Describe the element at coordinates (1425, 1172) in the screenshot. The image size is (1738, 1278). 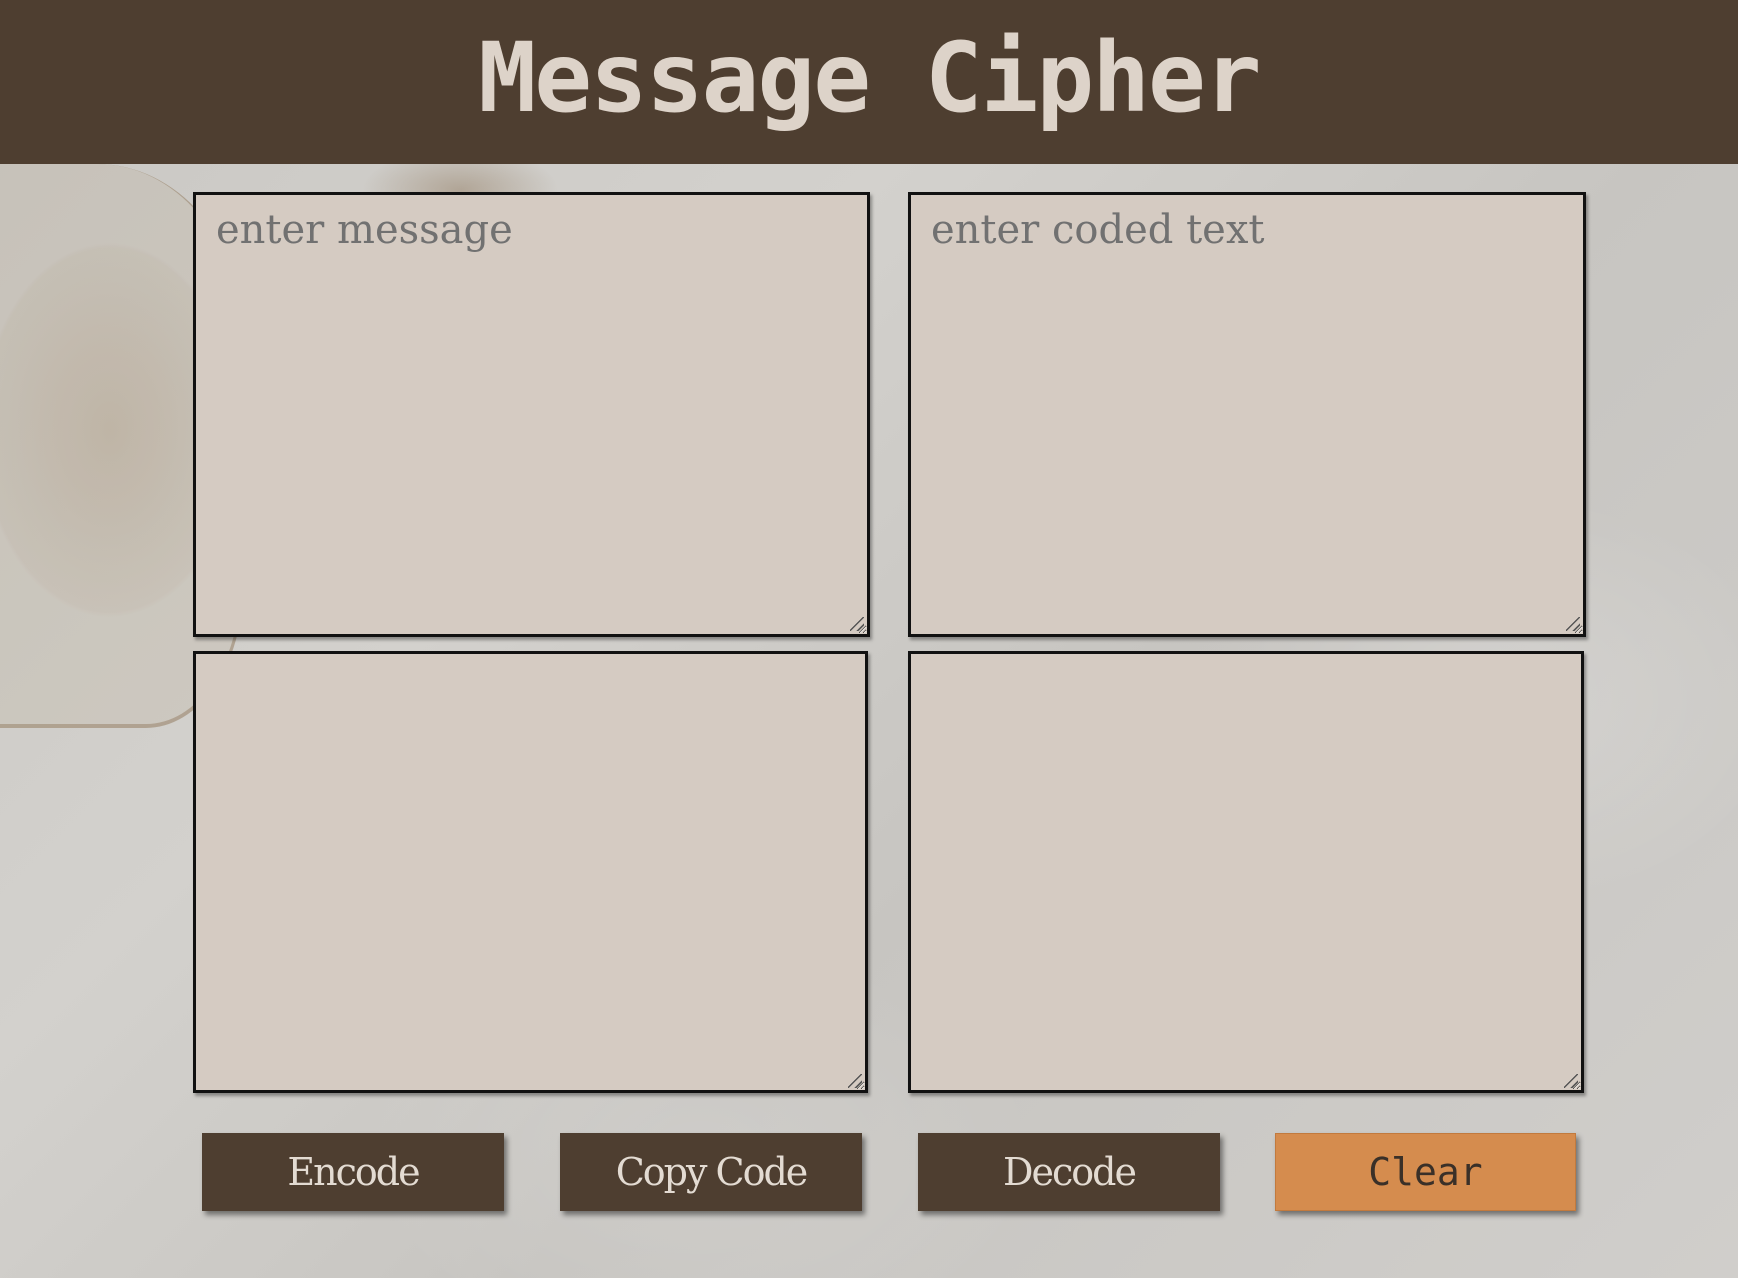
I see `clear-button: Clear` at that location.